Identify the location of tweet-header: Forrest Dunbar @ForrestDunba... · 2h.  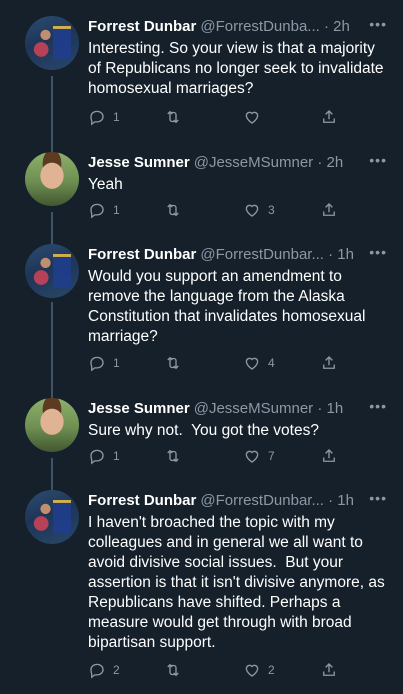
(238, 28).